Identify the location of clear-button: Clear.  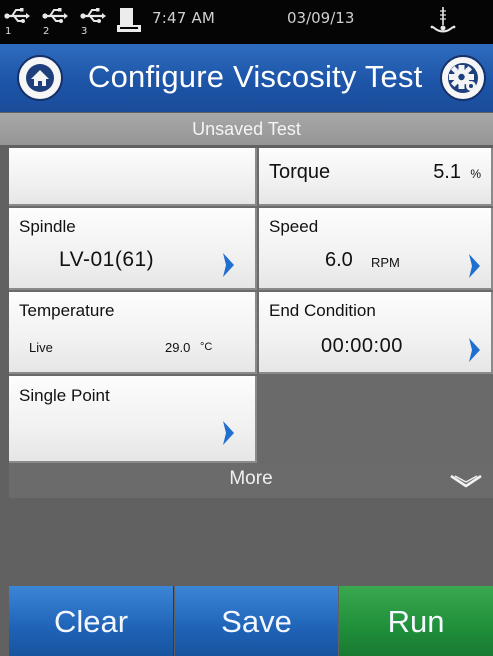
(91, 621).